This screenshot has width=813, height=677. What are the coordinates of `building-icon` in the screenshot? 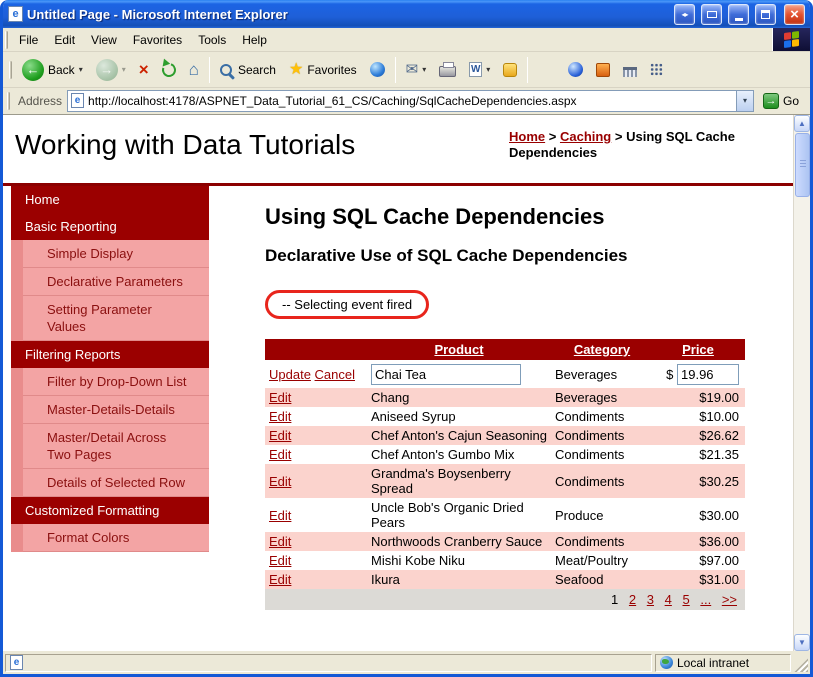 It's located at (630, 71).